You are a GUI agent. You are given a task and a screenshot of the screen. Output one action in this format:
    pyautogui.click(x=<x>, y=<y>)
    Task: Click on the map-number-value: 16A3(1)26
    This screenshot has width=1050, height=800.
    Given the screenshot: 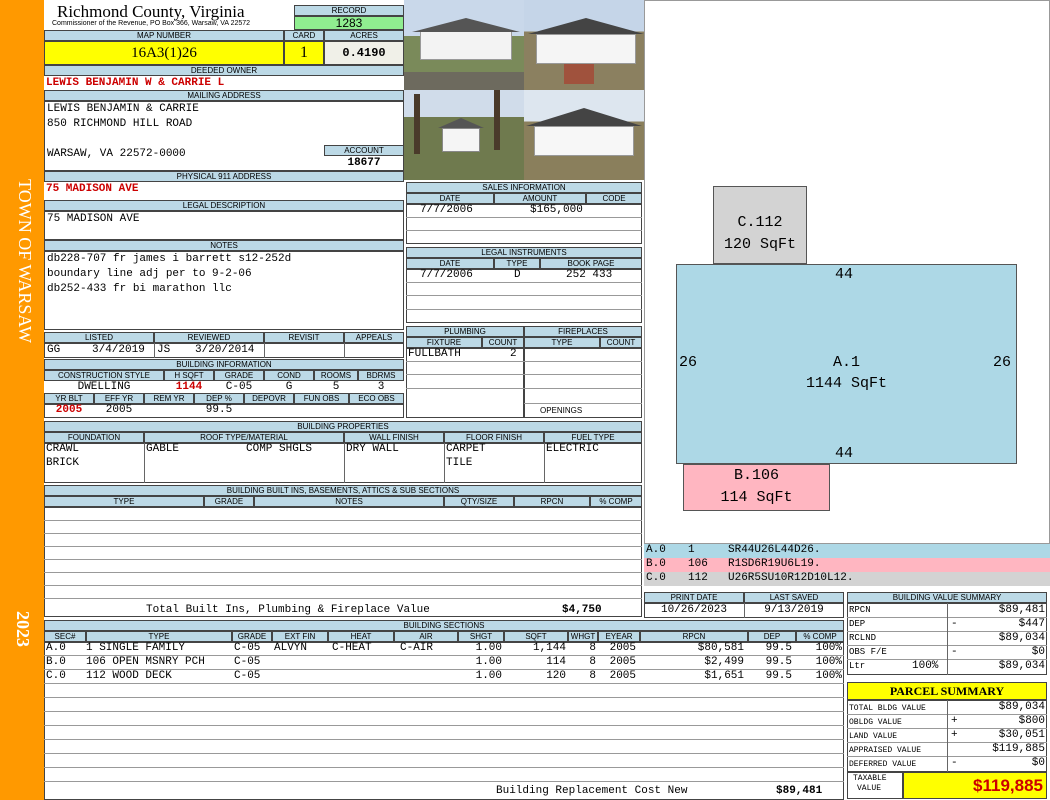 What is the action you would take?
    pyautogui.click(x=164, y=53)
    